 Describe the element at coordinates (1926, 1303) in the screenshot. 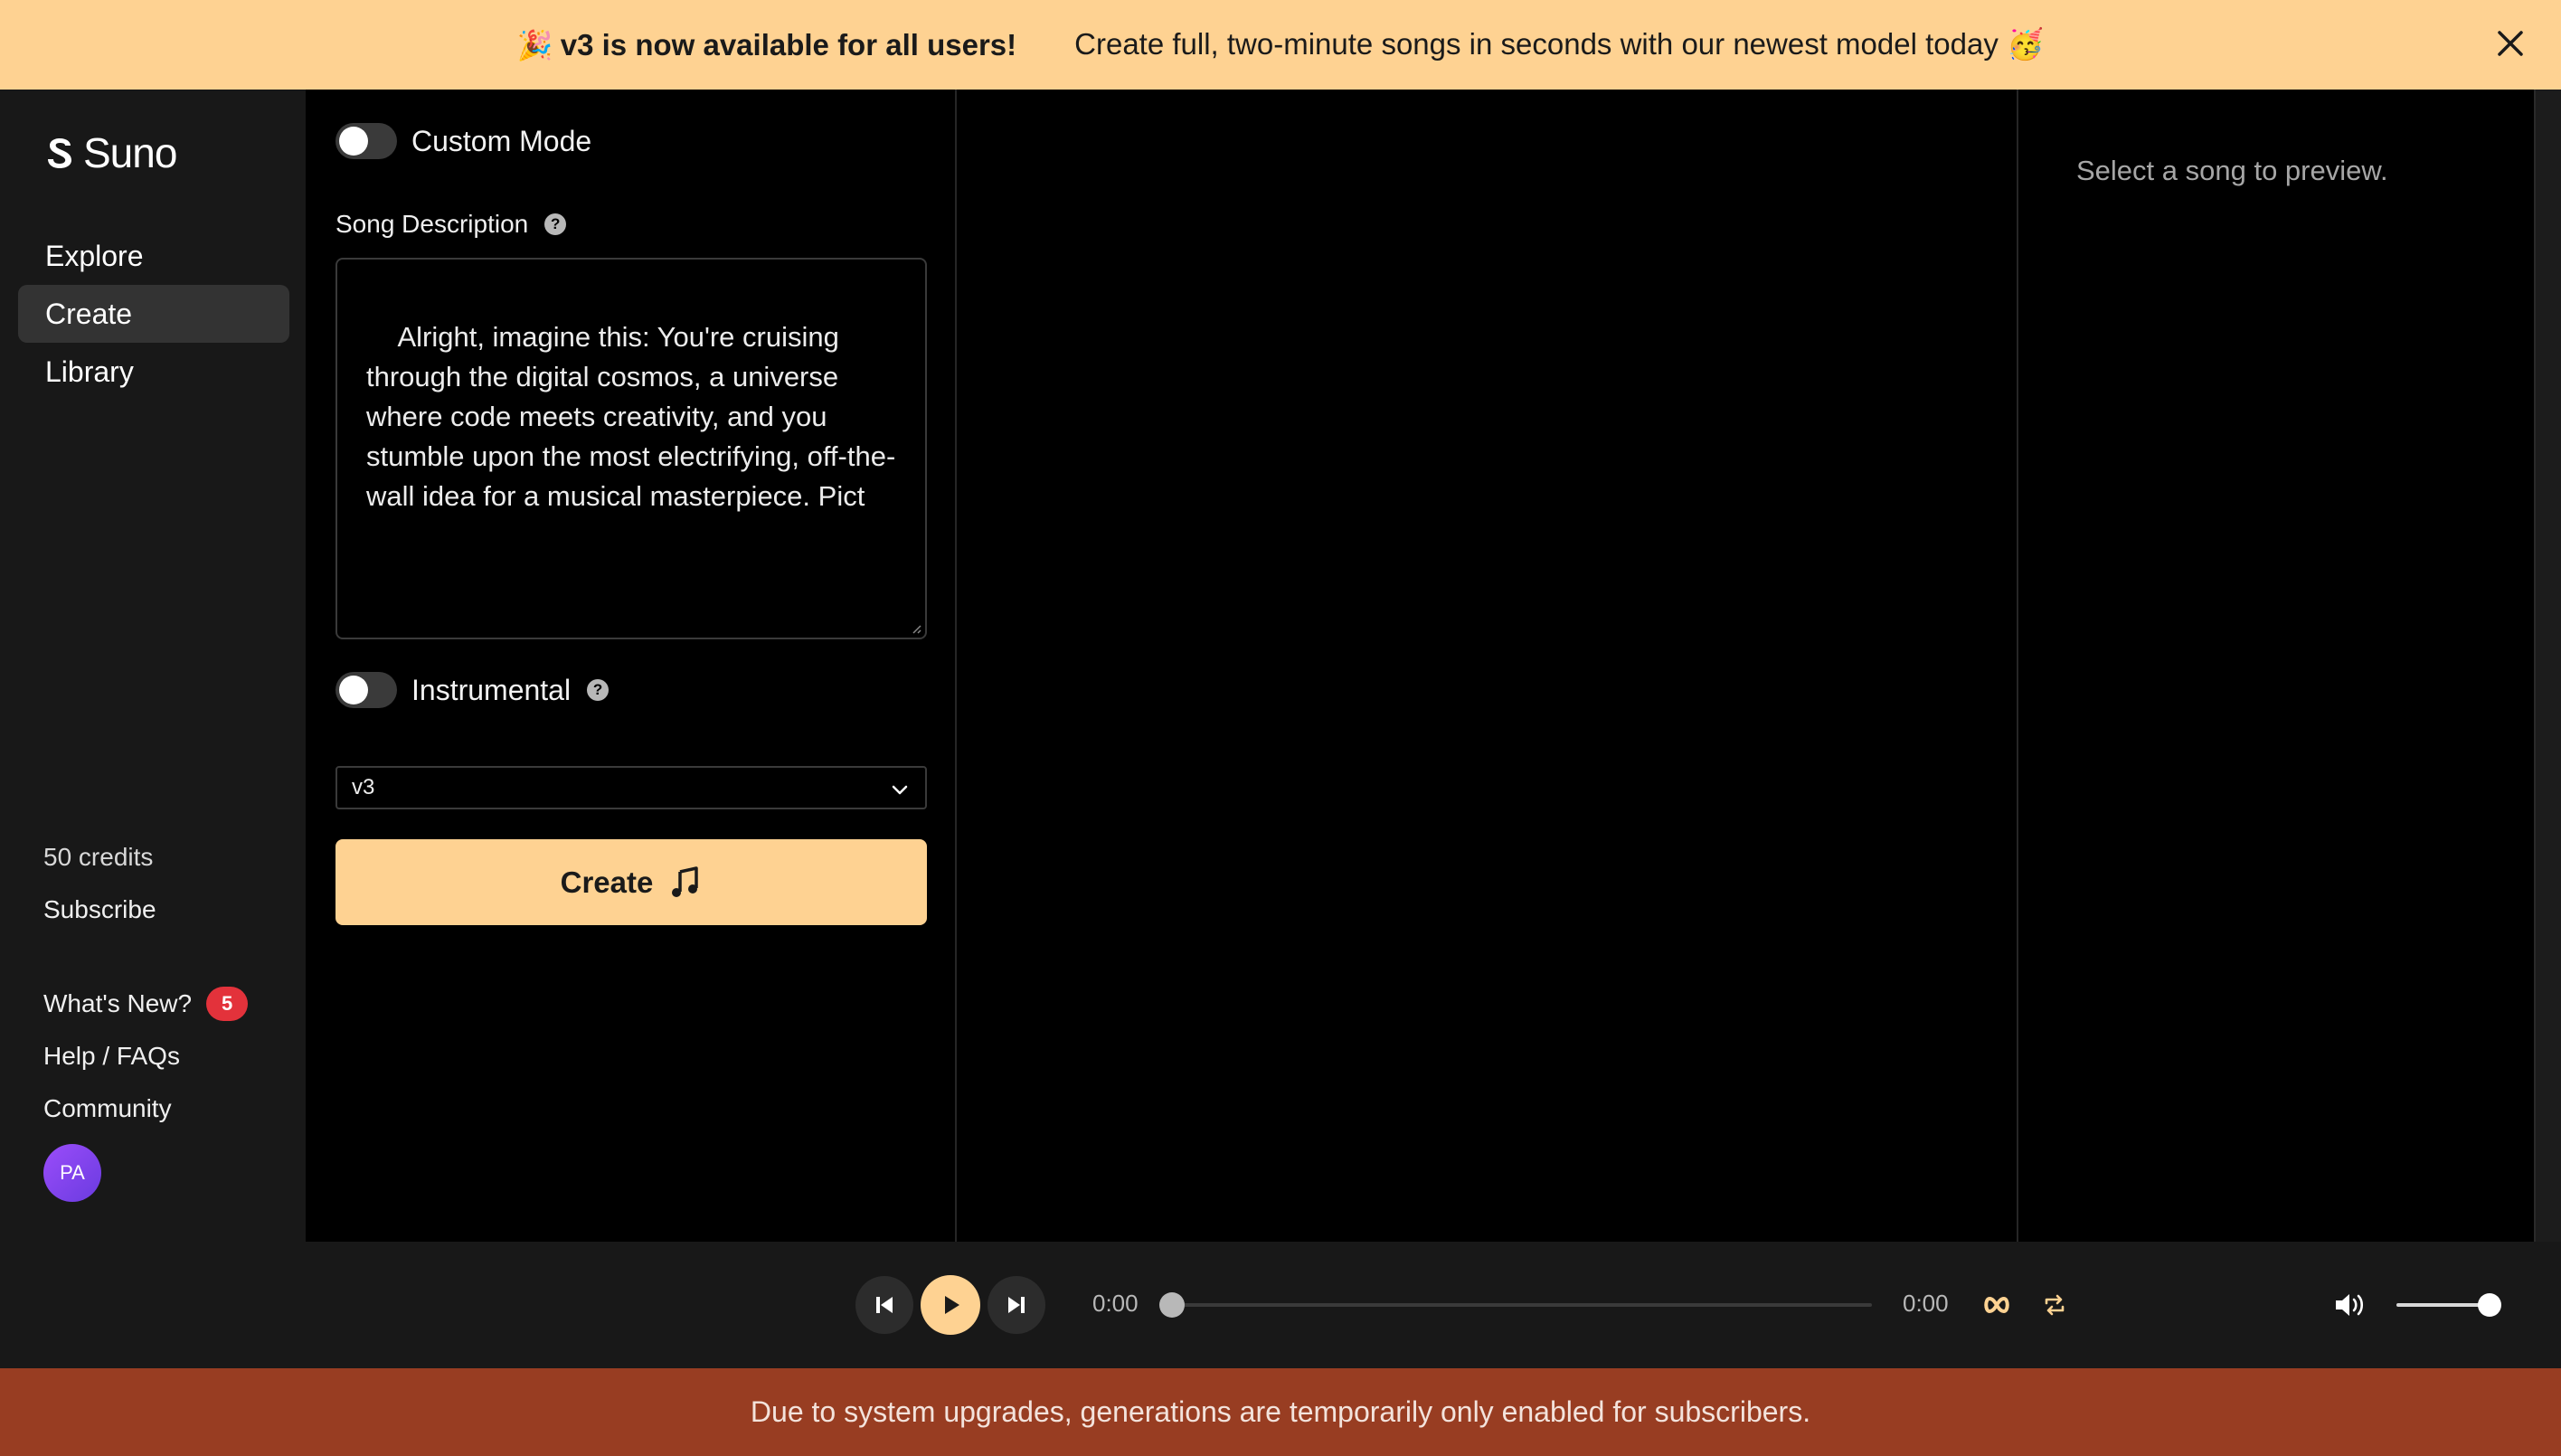

I see `duration-time: 0:00` at that location.